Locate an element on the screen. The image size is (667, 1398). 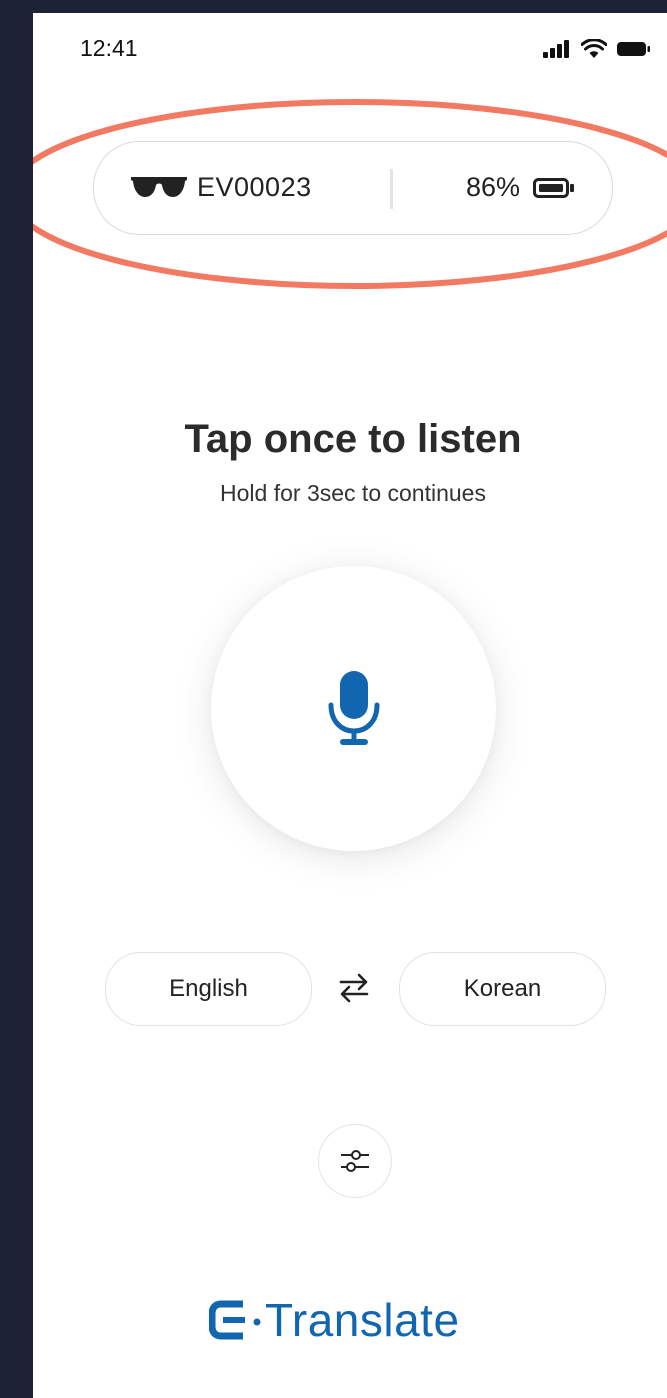
status-time: 12:41 is located at coordinates (109, 48).